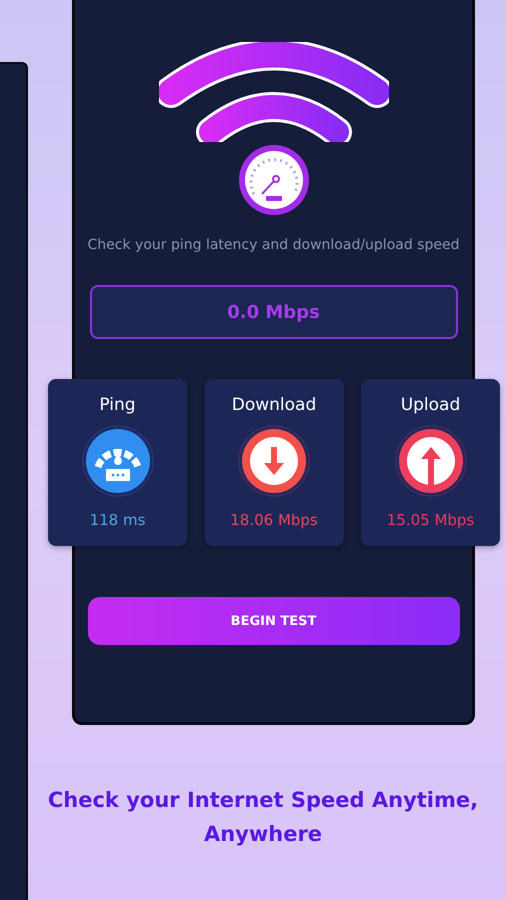  Describe the element at coordinates (274, 245) in the screenshot. I see `description-text: Check your ping latency and download/upload speed` at that location.